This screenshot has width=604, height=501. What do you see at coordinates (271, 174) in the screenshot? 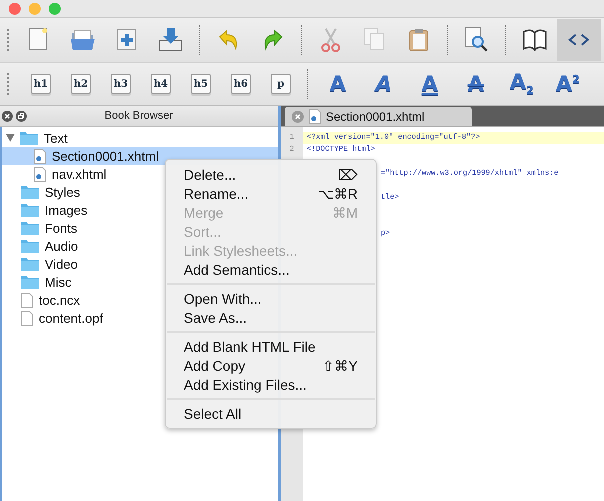
I see `menu-item: Delete... ⌦` at bounding box center [271, 174].